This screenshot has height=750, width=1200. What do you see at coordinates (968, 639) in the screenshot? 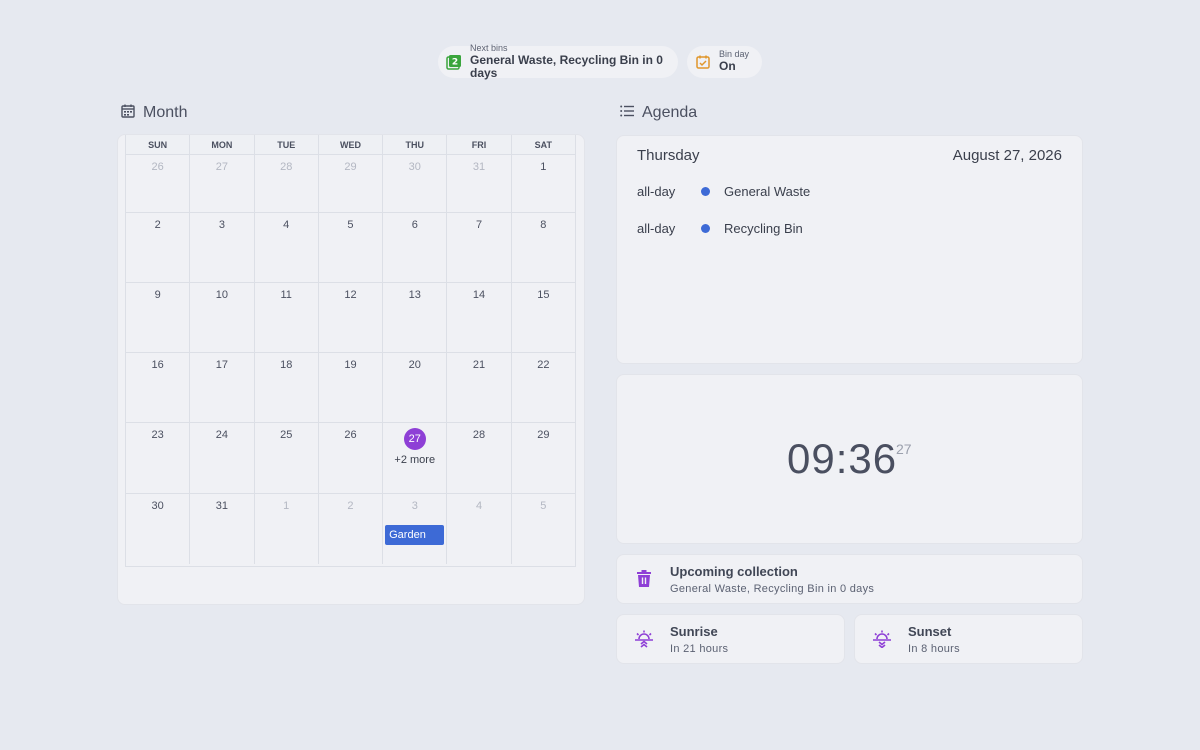
I see `sunset-card: Sunset In 8 hours` at bounding box center [968, 639].